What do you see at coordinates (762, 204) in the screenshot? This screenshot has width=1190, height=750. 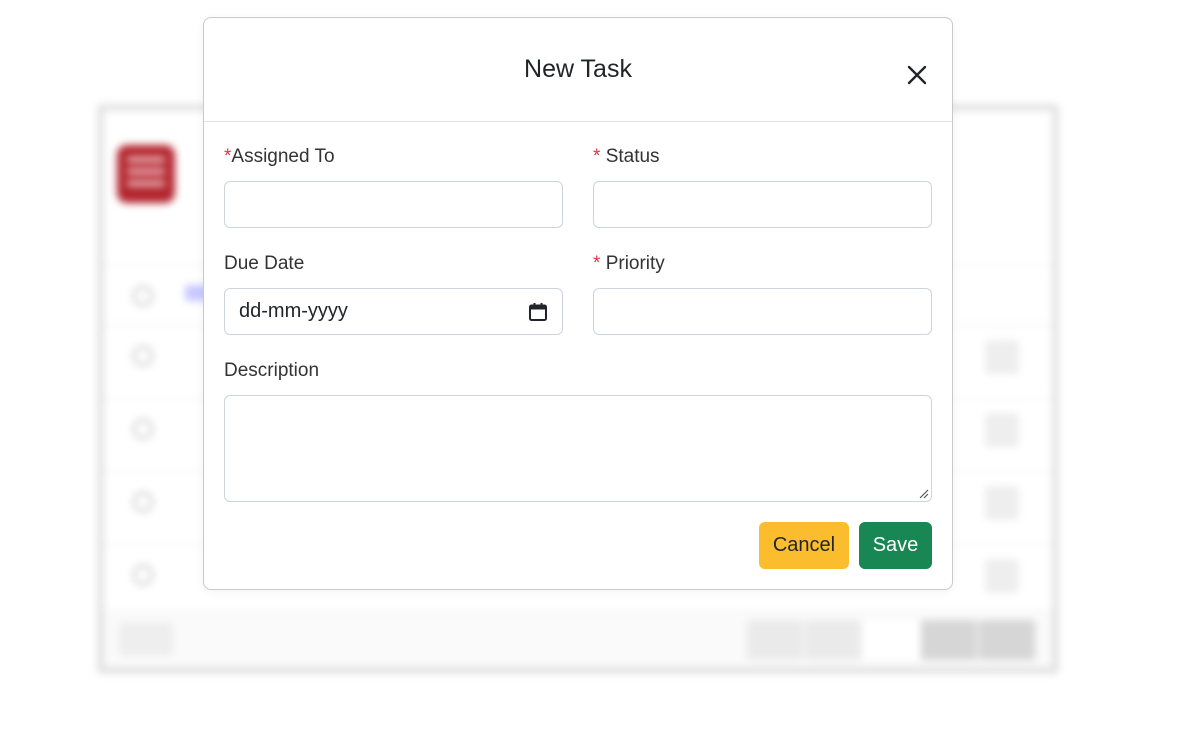 I see `status-field` at bounding box center [762, 204].